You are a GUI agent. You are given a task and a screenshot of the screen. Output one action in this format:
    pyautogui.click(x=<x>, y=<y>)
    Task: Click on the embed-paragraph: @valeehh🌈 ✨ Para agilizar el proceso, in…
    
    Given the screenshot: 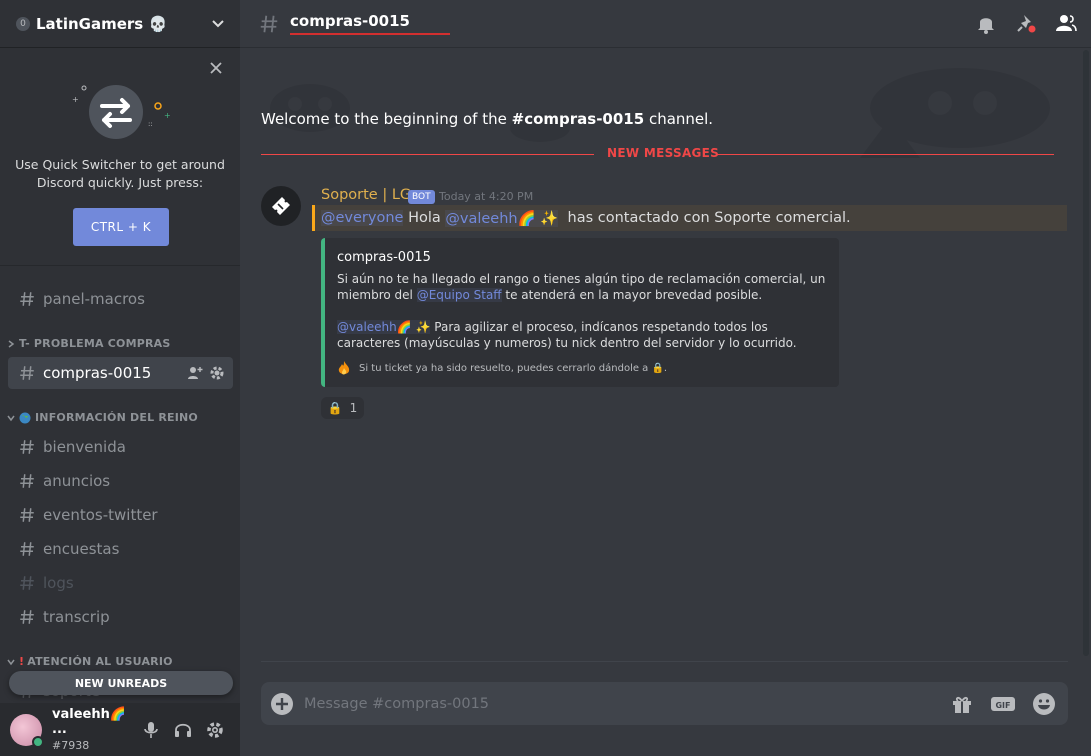 What is the action you would take?
    pyautogui.click(x=584, y=335)
    